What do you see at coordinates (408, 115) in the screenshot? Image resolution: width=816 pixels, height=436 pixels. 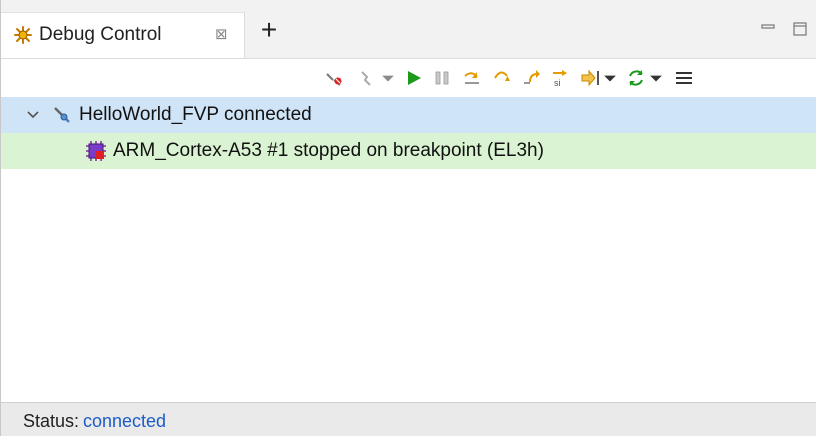 I see `tree-row-connection: HelloWorld_FVP connected` at bounding box center [408, 115].